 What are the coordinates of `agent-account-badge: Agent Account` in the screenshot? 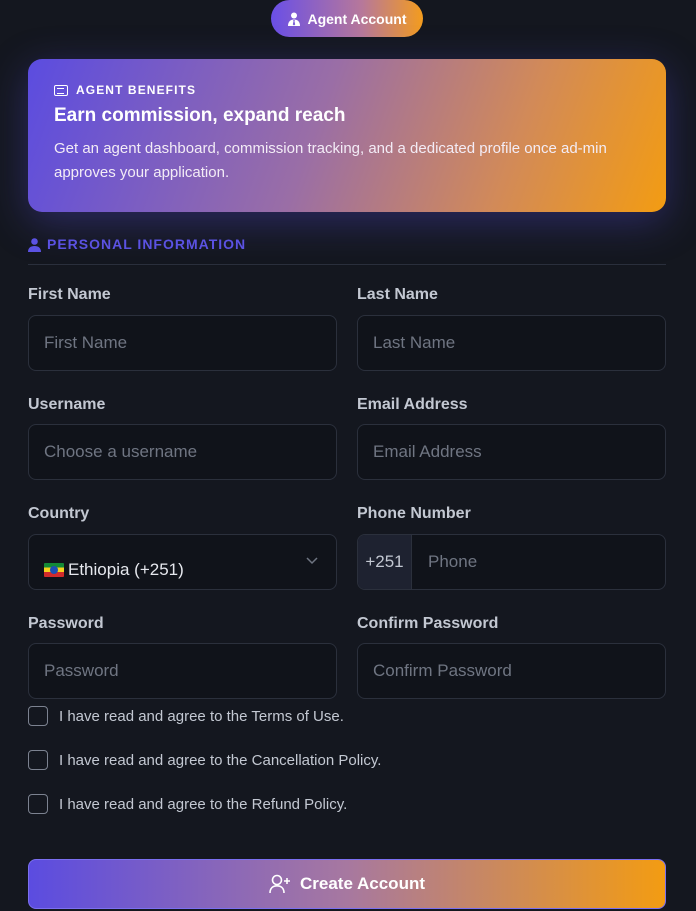 It's located at (347, 18).